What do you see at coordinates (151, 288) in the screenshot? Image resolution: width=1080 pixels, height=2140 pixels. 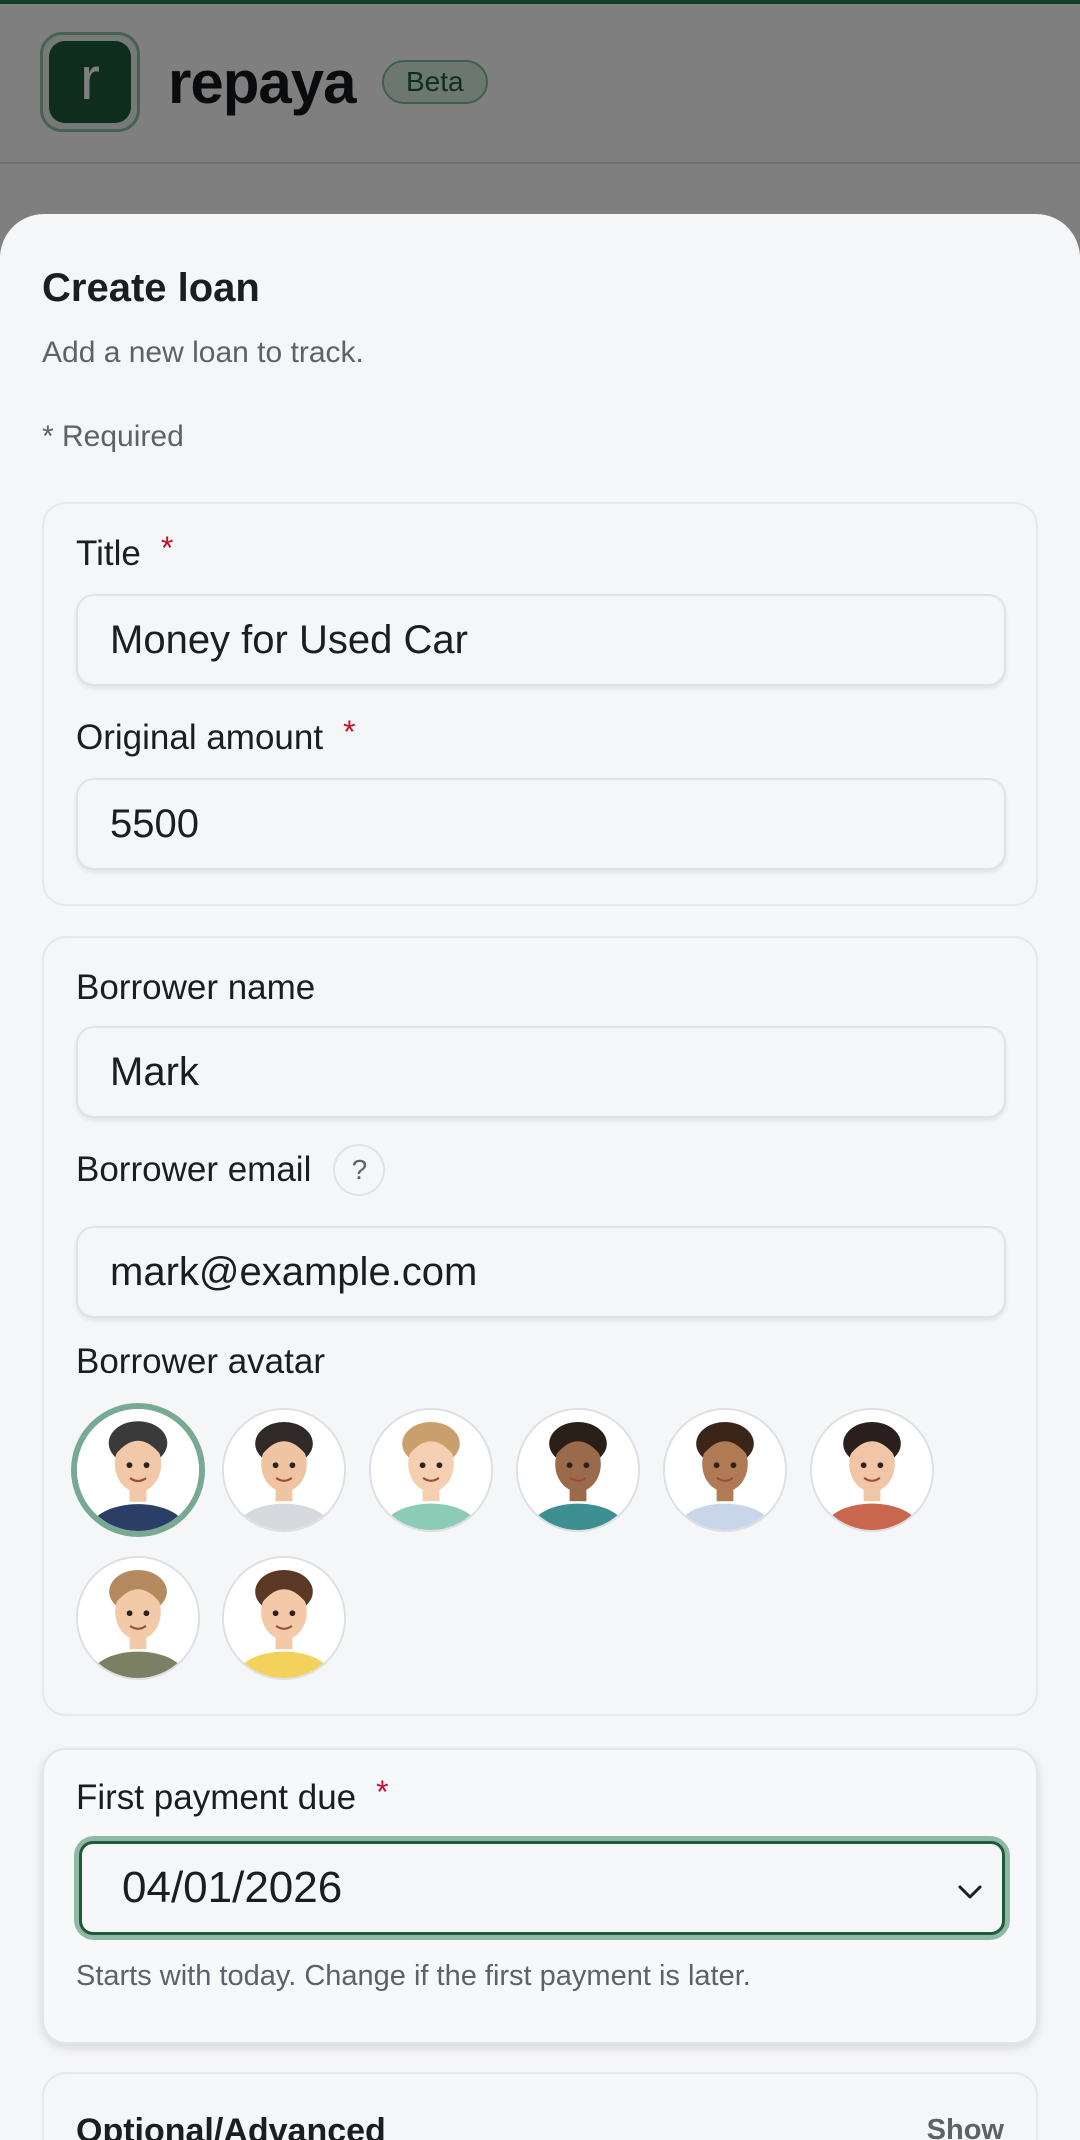 I see `sheet-title: Create loan` at bounding box center [151, 288].